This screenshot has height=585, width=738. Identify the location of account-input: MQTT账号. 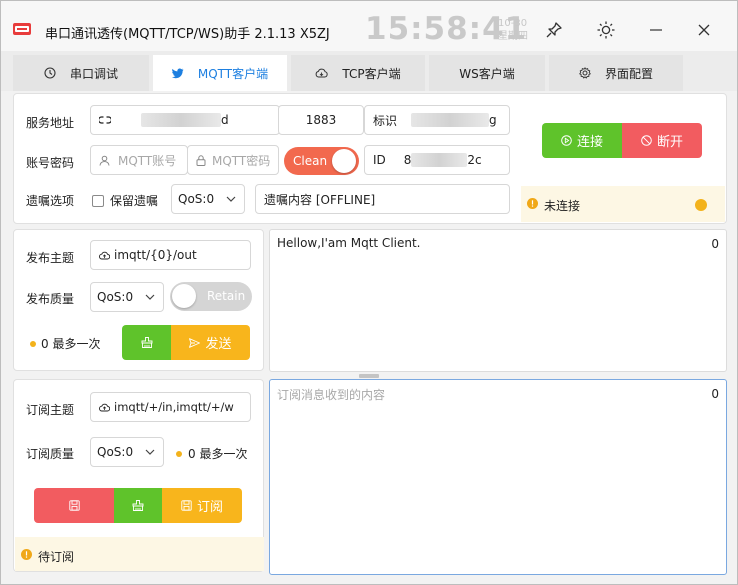
(139, 160).